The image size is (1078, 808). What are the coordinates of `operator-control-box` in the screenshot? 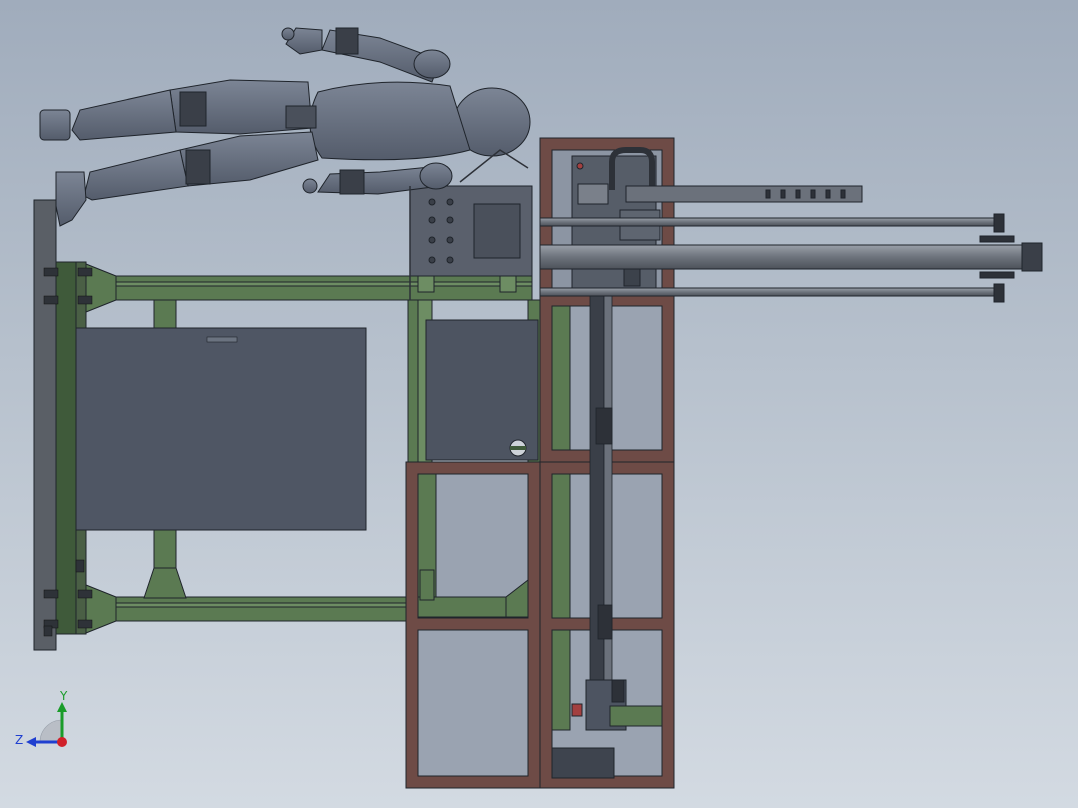 It's located at (471, 239).